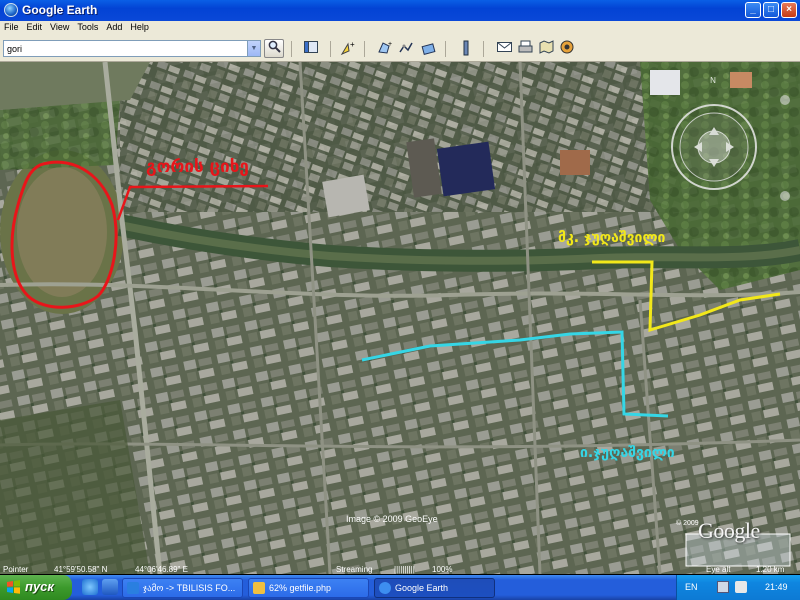 The height and width of the screenshot is (600, 800). Describe the element at coordinates (11, 26) in the screenshot. I see `menu-file: File` at that location.